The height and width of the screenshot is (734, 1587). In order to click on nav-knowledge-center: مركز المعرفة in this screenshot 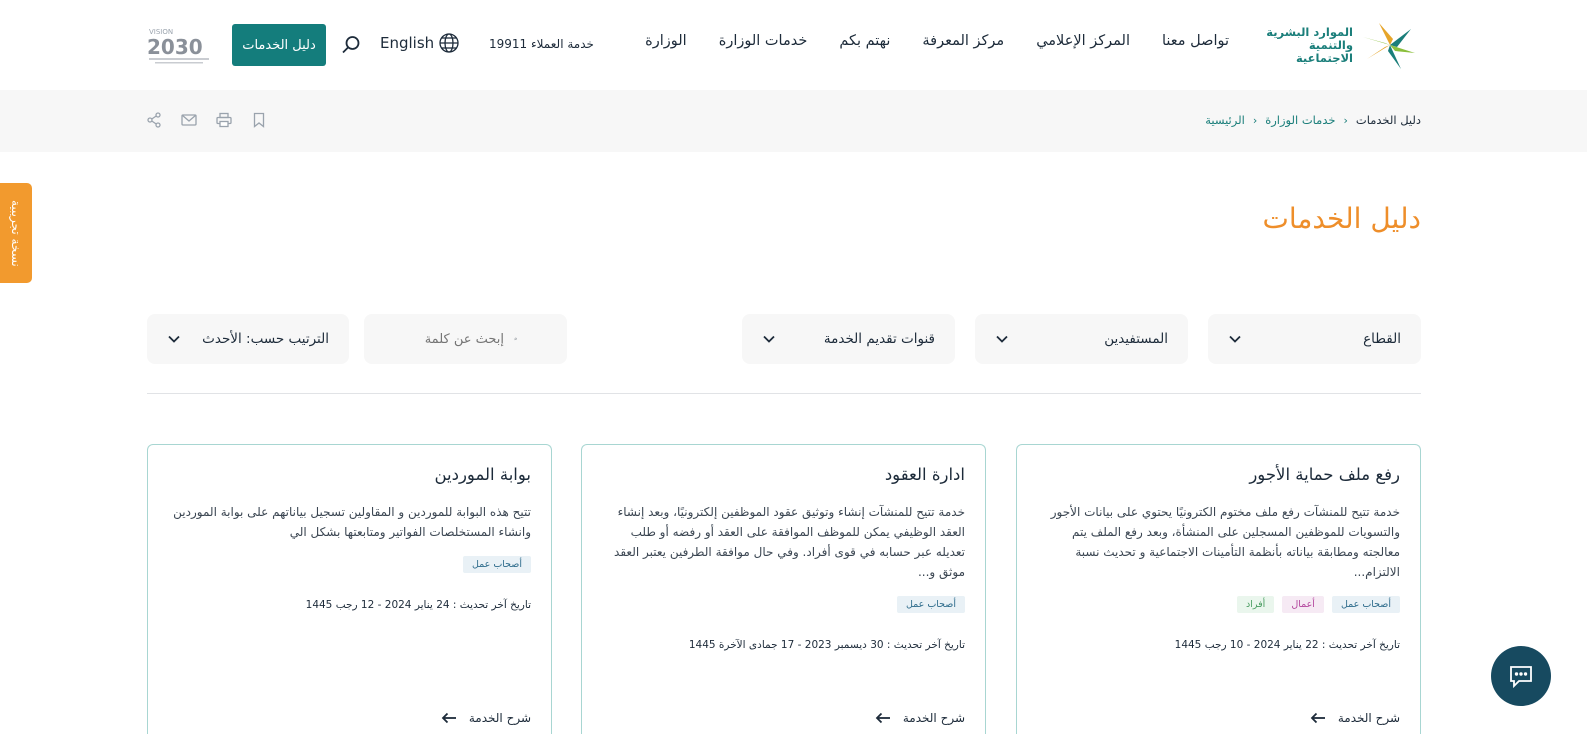, I will do `click(963, 41)`.